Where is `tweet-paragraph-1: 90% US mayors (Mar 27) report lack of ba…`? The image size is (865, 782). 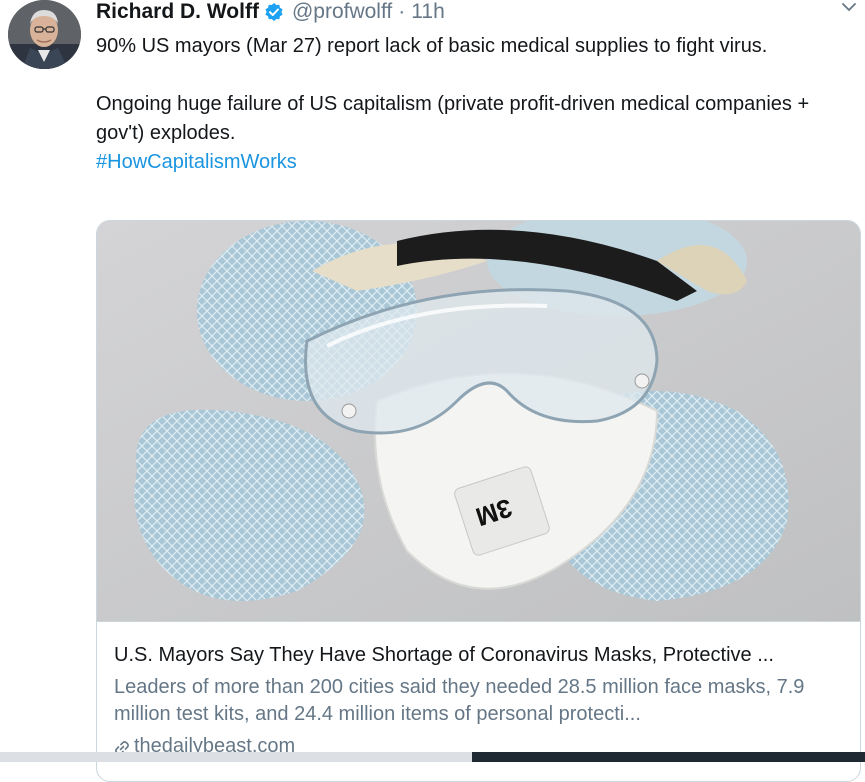 tweet-paragraph-1: 90% US mayors (Mar 27) report lack of ba… is located at coordinates (432, 46).